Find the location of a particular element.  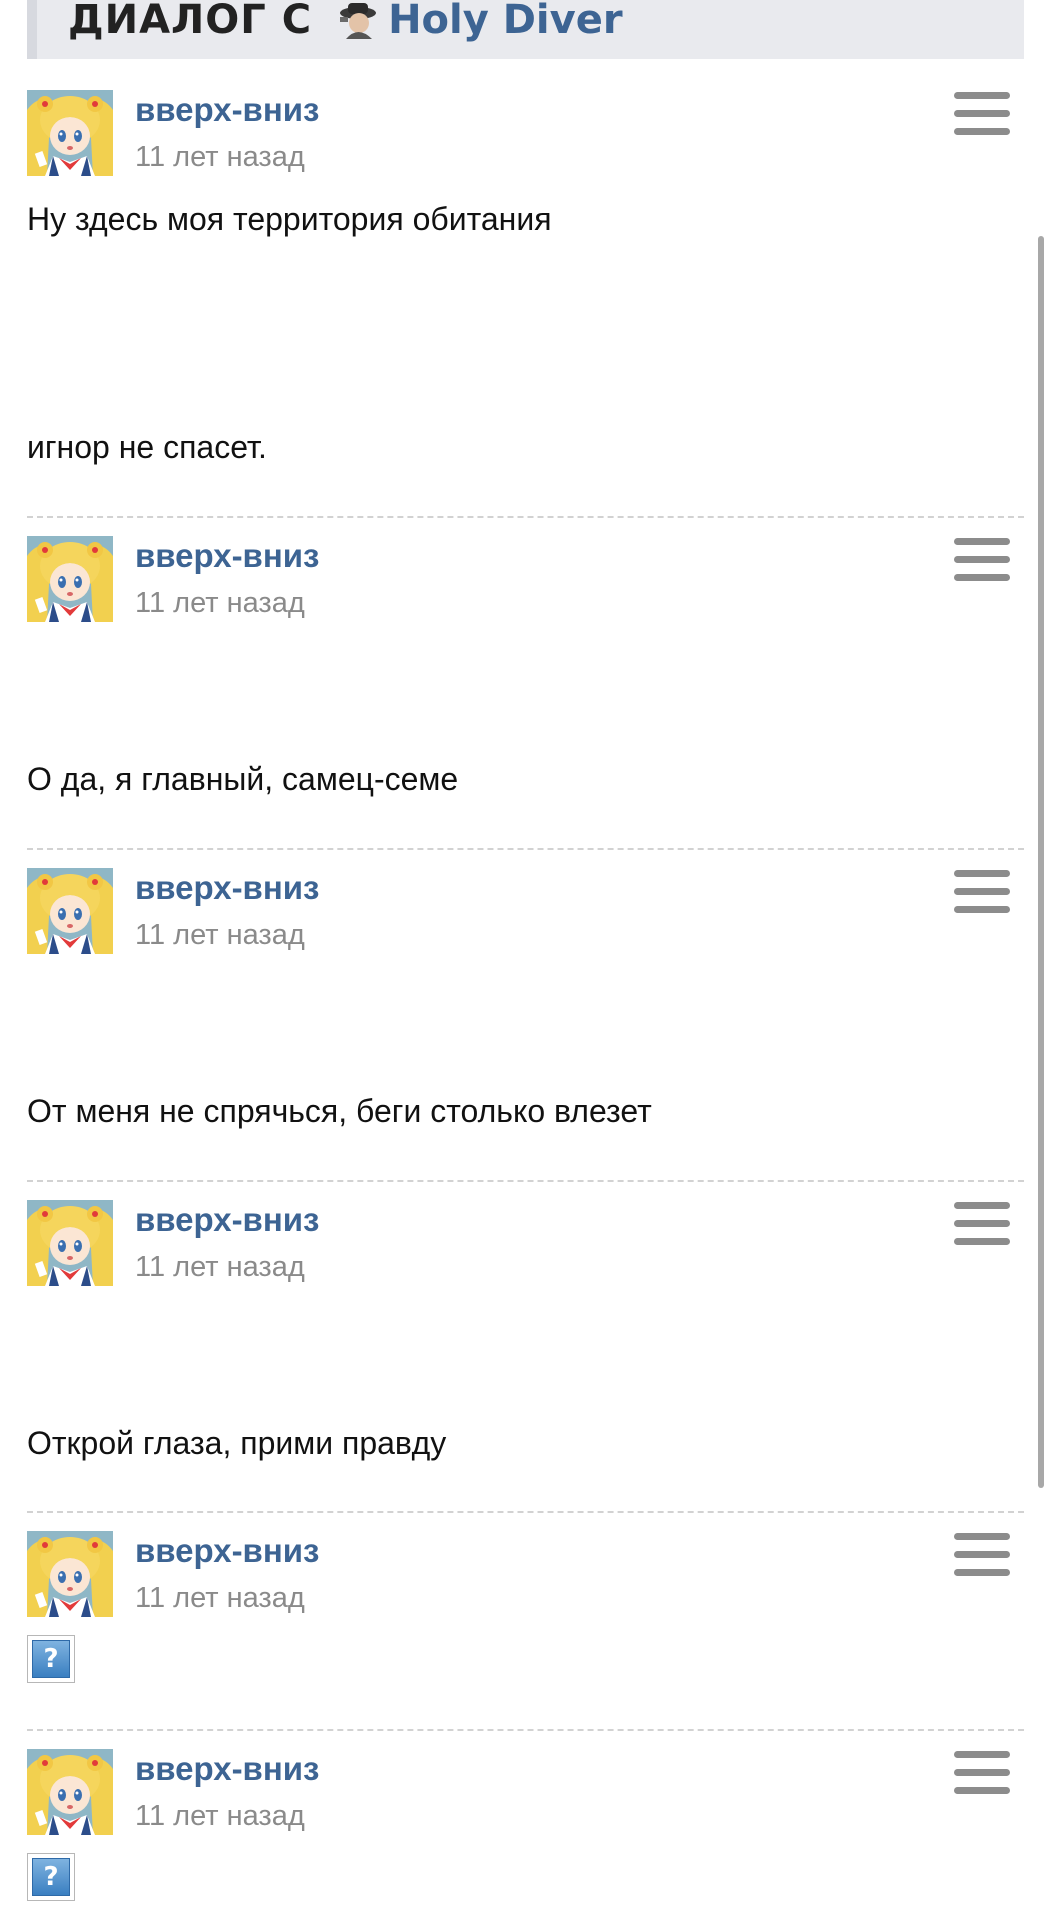

post-text: игнор не спасет. is located at coordinates (147, 447).